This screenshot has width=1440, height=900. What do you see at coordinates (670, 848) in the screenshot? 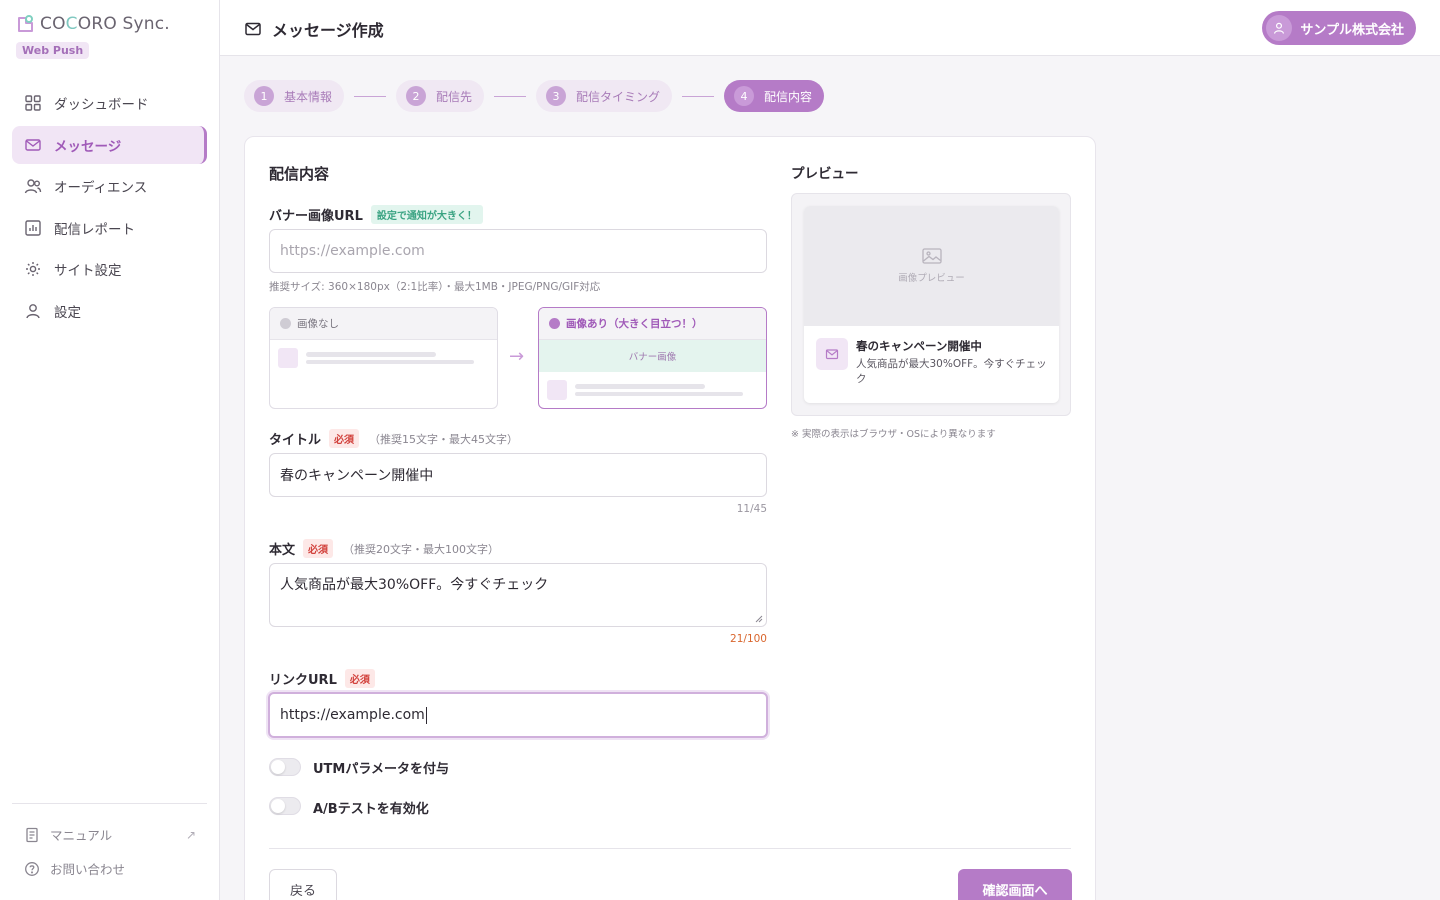
I see `card-divider` at bounding box center [670, 848].